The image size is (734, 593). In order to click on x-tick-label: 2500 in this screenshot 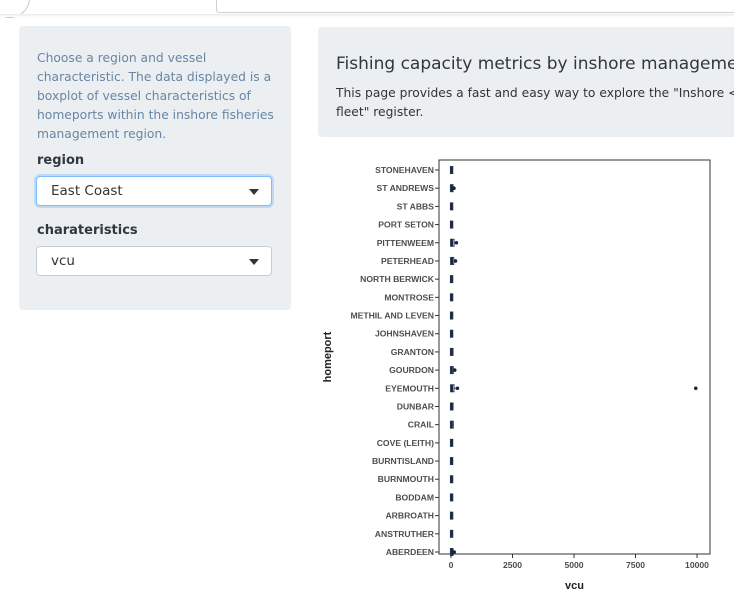, I will do `click(512, 565)`.